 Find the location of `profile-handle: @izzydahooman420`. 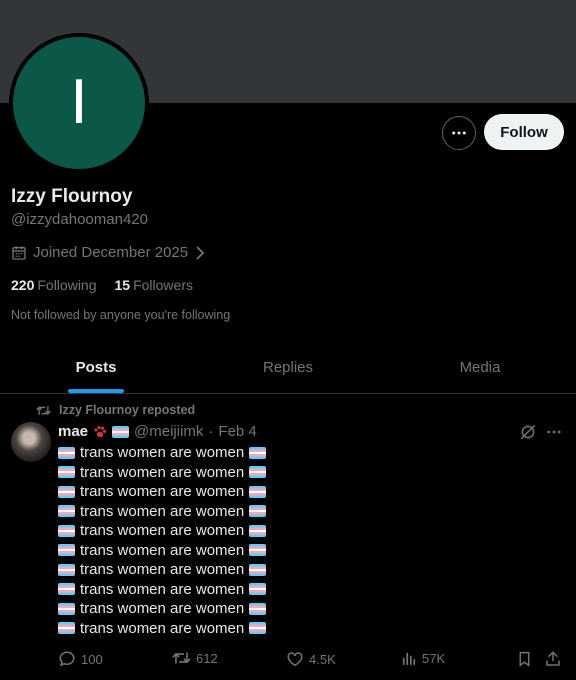

profile-handle: @izzydahooman420 is located at coordinates (79, 219).